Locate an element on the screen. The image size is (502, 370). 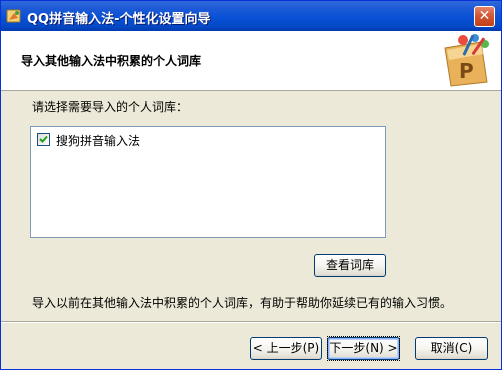
cancel-button: 取消(C) is located at coordinates (451, 348).